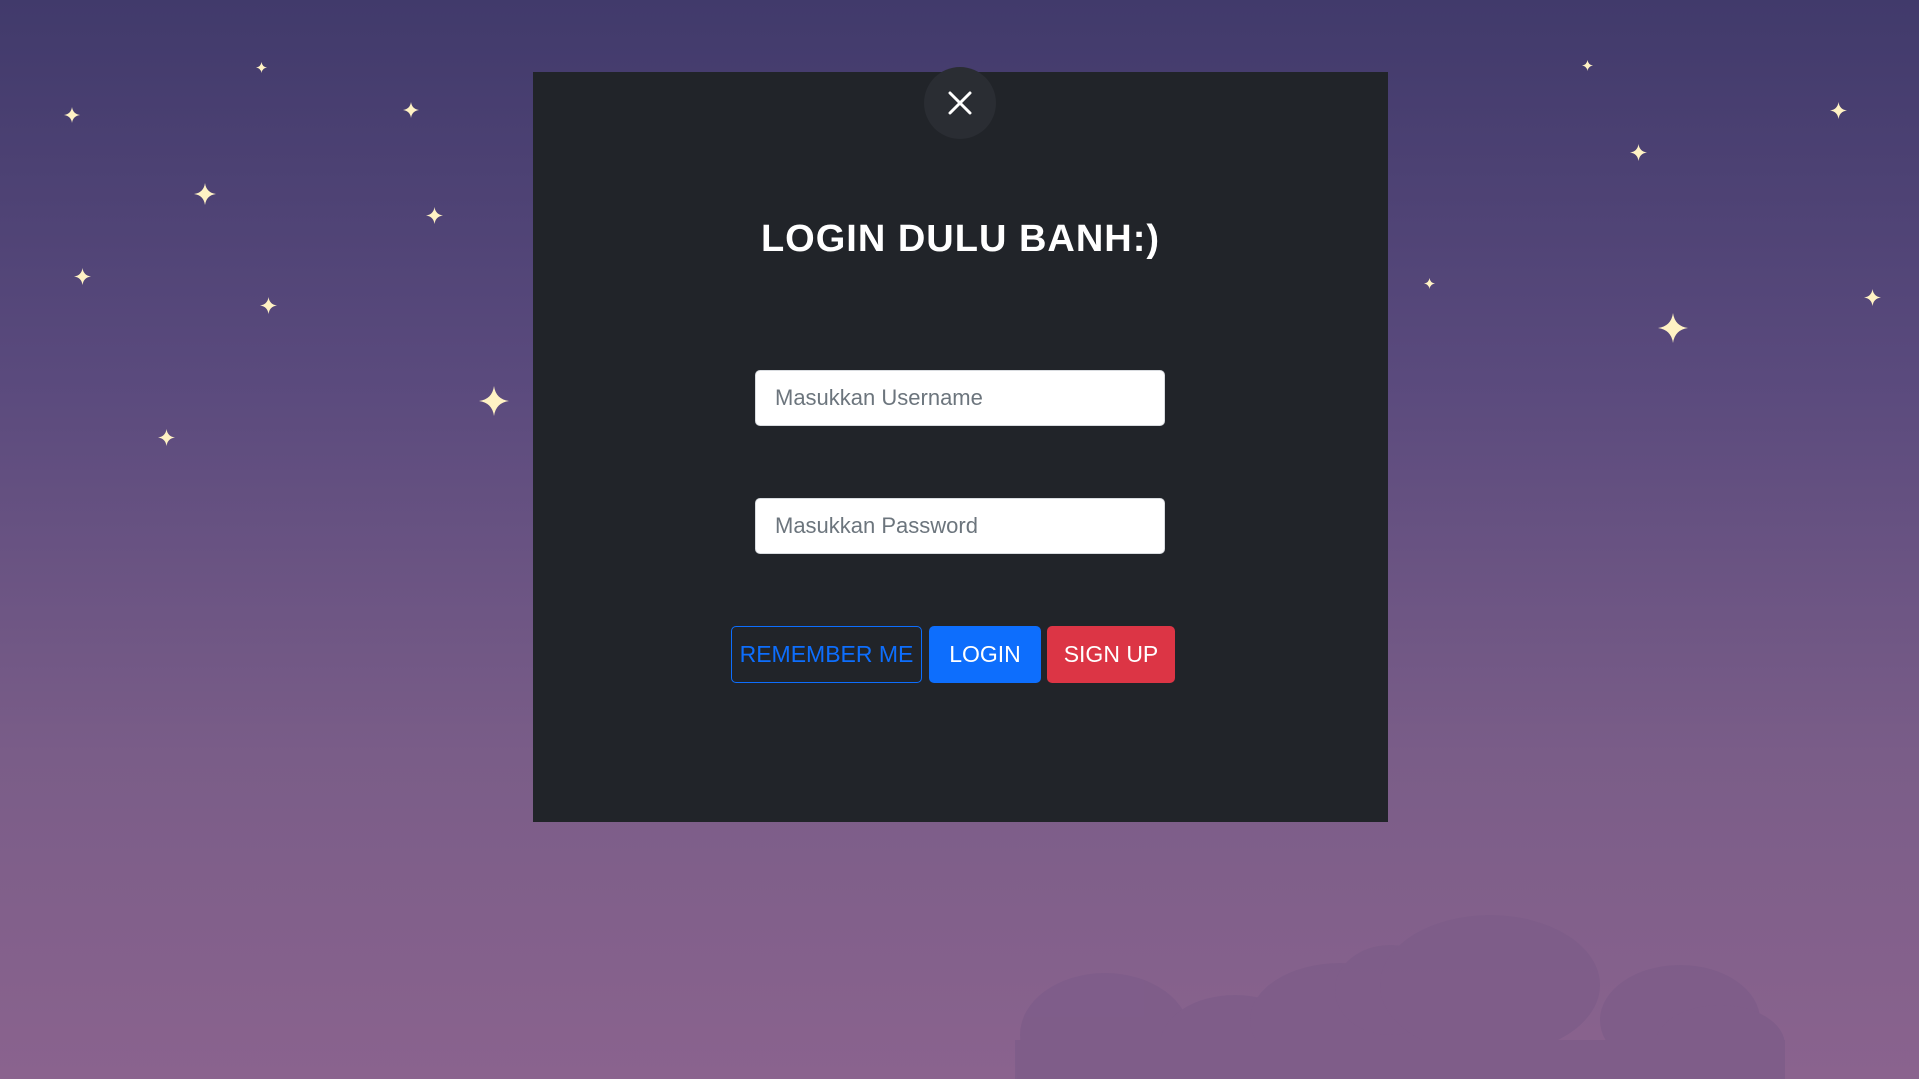 This screenshot has height=1079, width=1919. I want to click on close-icon, so click(960, 103).